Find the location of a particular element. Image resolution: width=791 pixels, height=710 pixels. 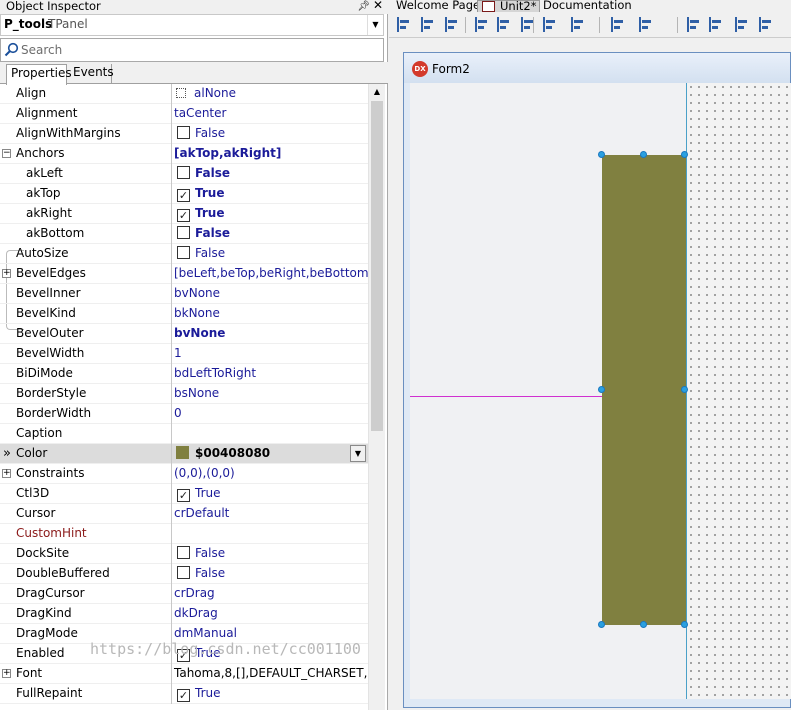

chevron-down-icon: ▼ is located at coordinates (358, 453).